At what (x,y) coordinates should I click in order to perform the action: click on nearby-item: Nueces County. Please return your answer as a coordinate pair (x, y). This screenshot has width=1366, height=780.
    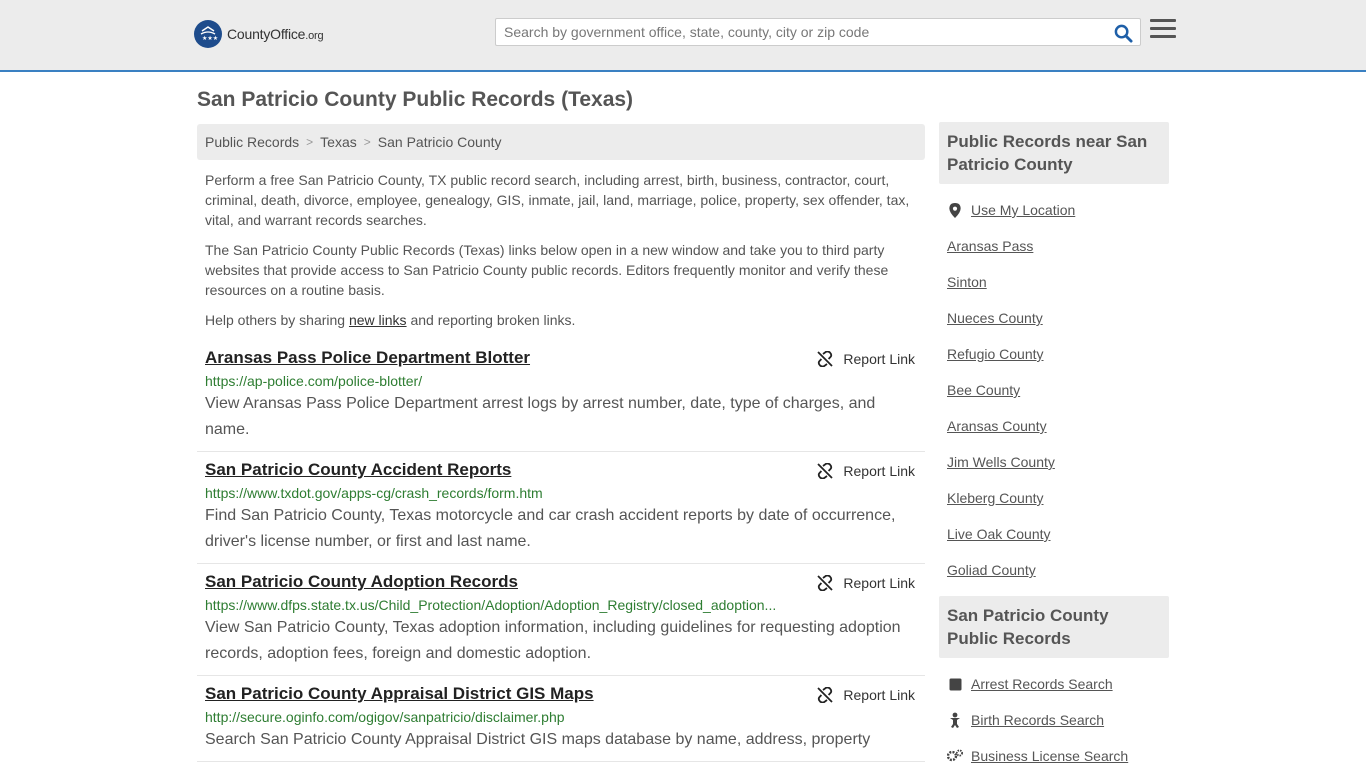
    Looking at the image, I should click on (1054, 318).